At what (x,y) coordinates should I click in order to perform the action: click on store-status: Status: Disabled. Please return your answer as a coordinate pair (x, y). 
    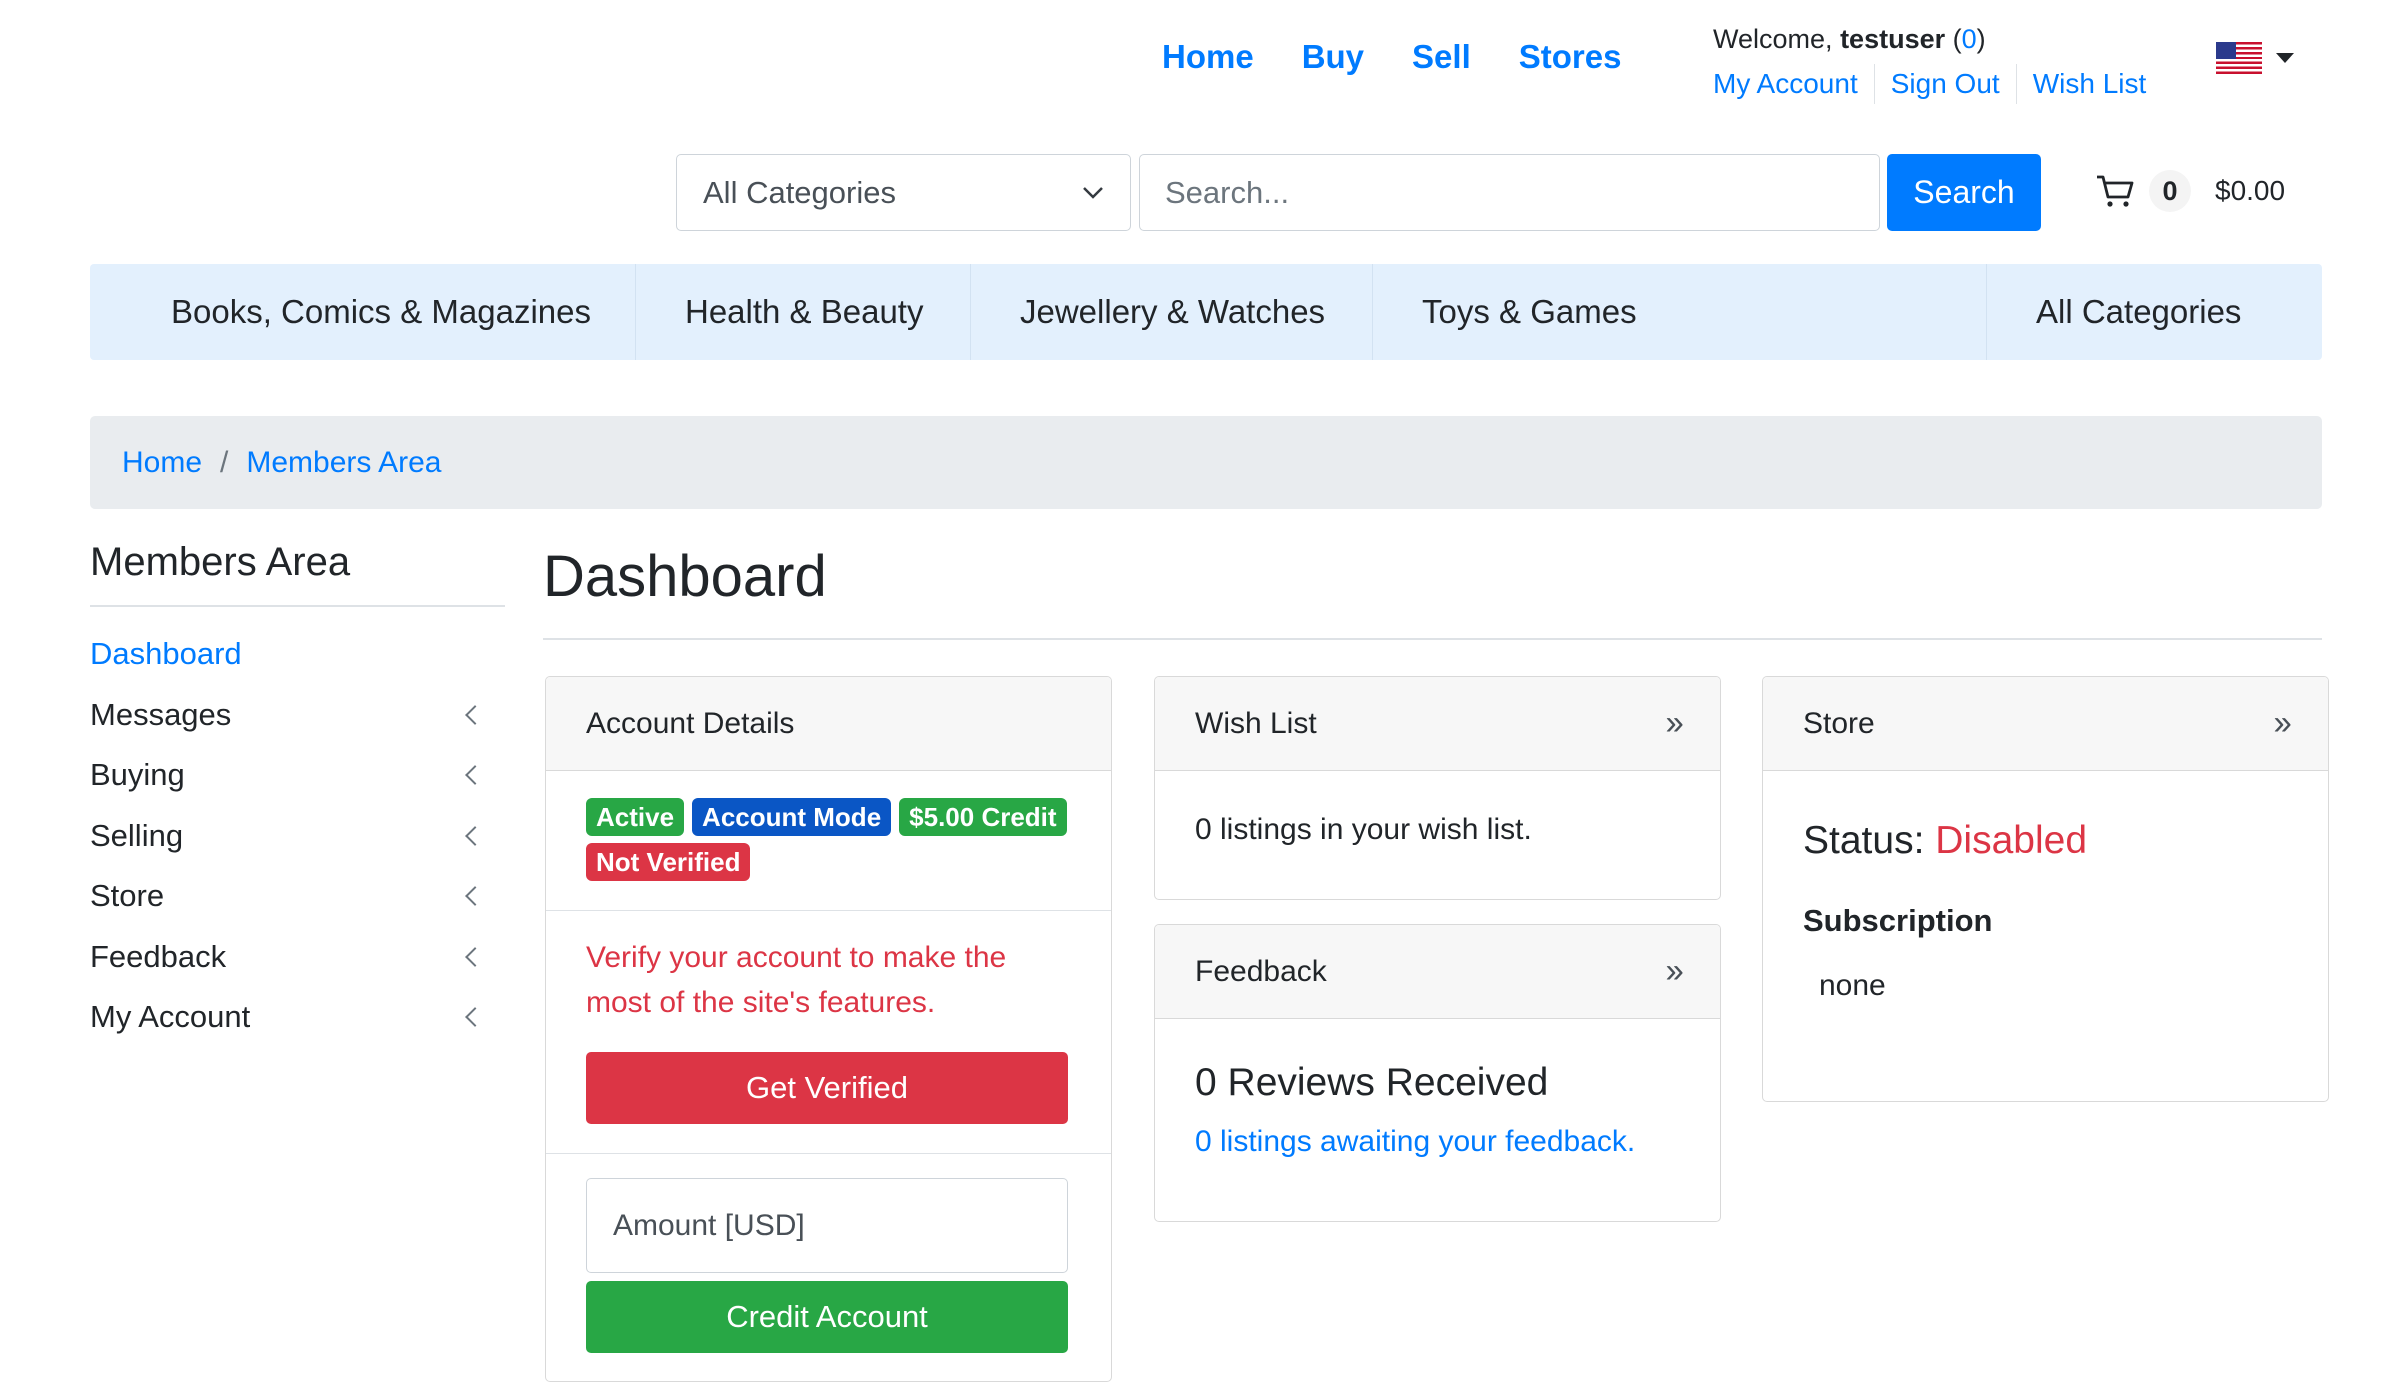
    Looking at the image, I should click on (2045, 817).